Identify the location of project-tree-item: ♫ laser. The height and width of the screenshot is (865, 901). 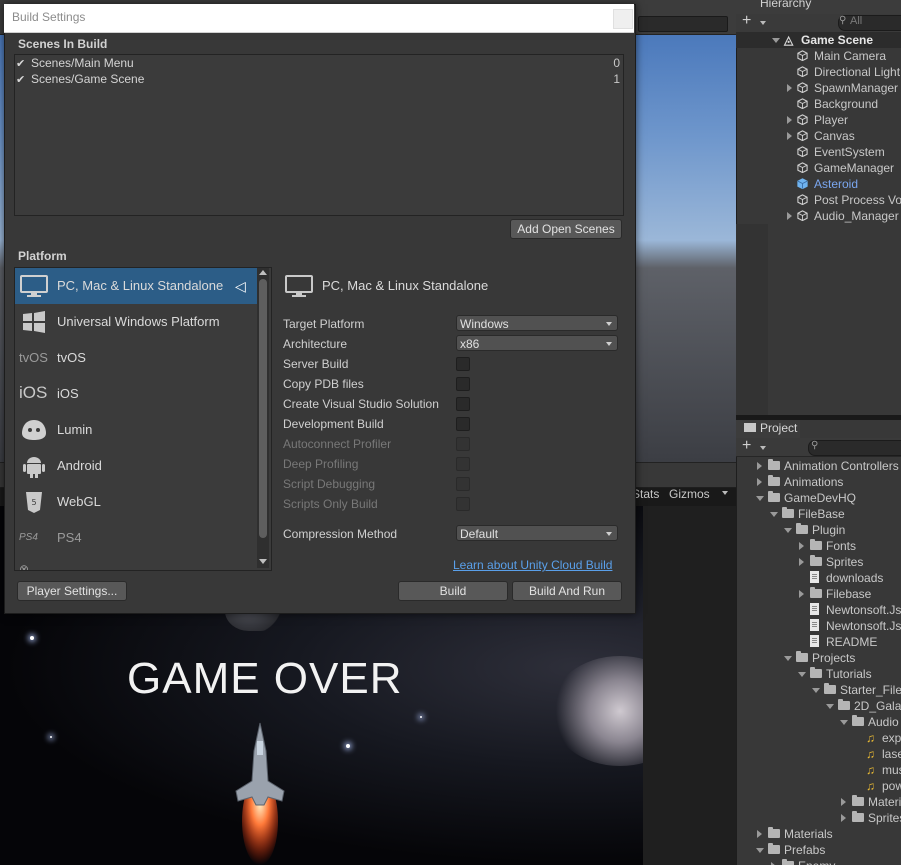
(818, 754).